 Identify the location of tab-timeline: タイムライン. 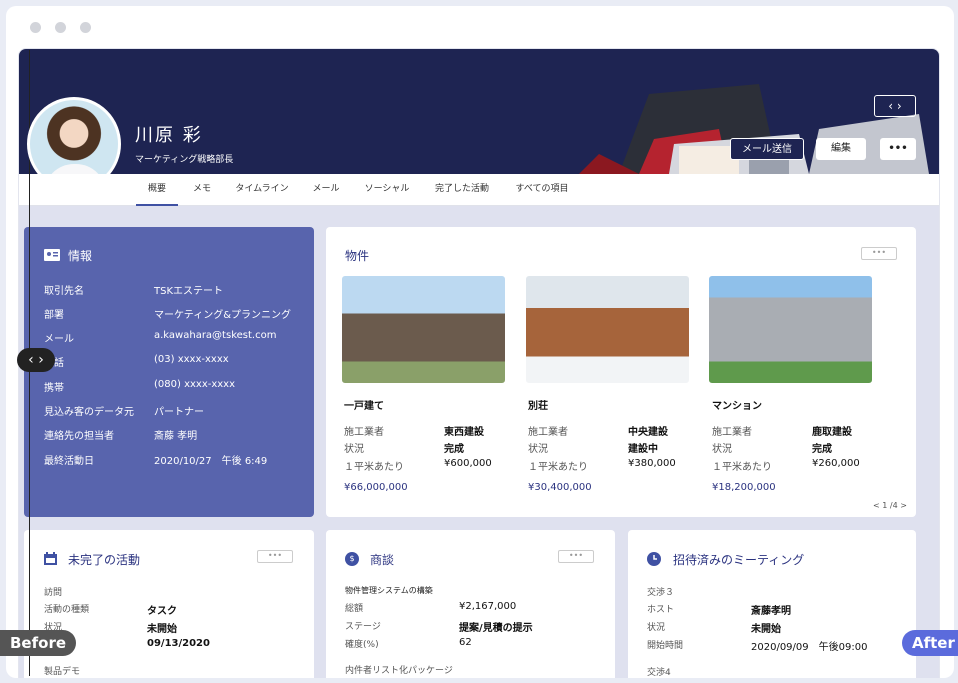
(262, 190).